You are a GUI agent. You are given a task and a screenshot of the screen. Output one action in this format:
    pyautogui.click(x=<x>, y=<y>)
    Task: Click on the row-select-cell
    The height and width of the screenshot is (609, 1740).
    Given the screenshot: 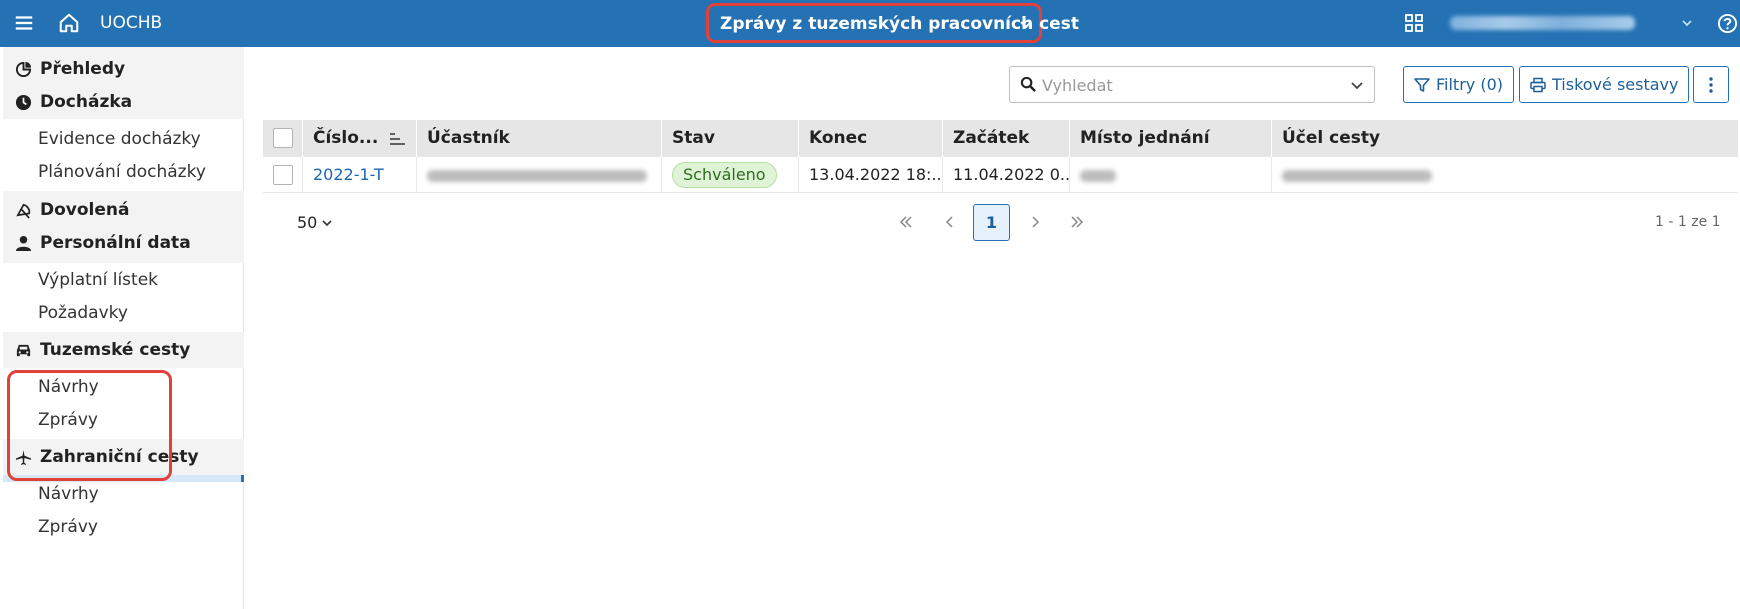 What is the action you would take?
    pyautogui.click(x=283, y=175)
    